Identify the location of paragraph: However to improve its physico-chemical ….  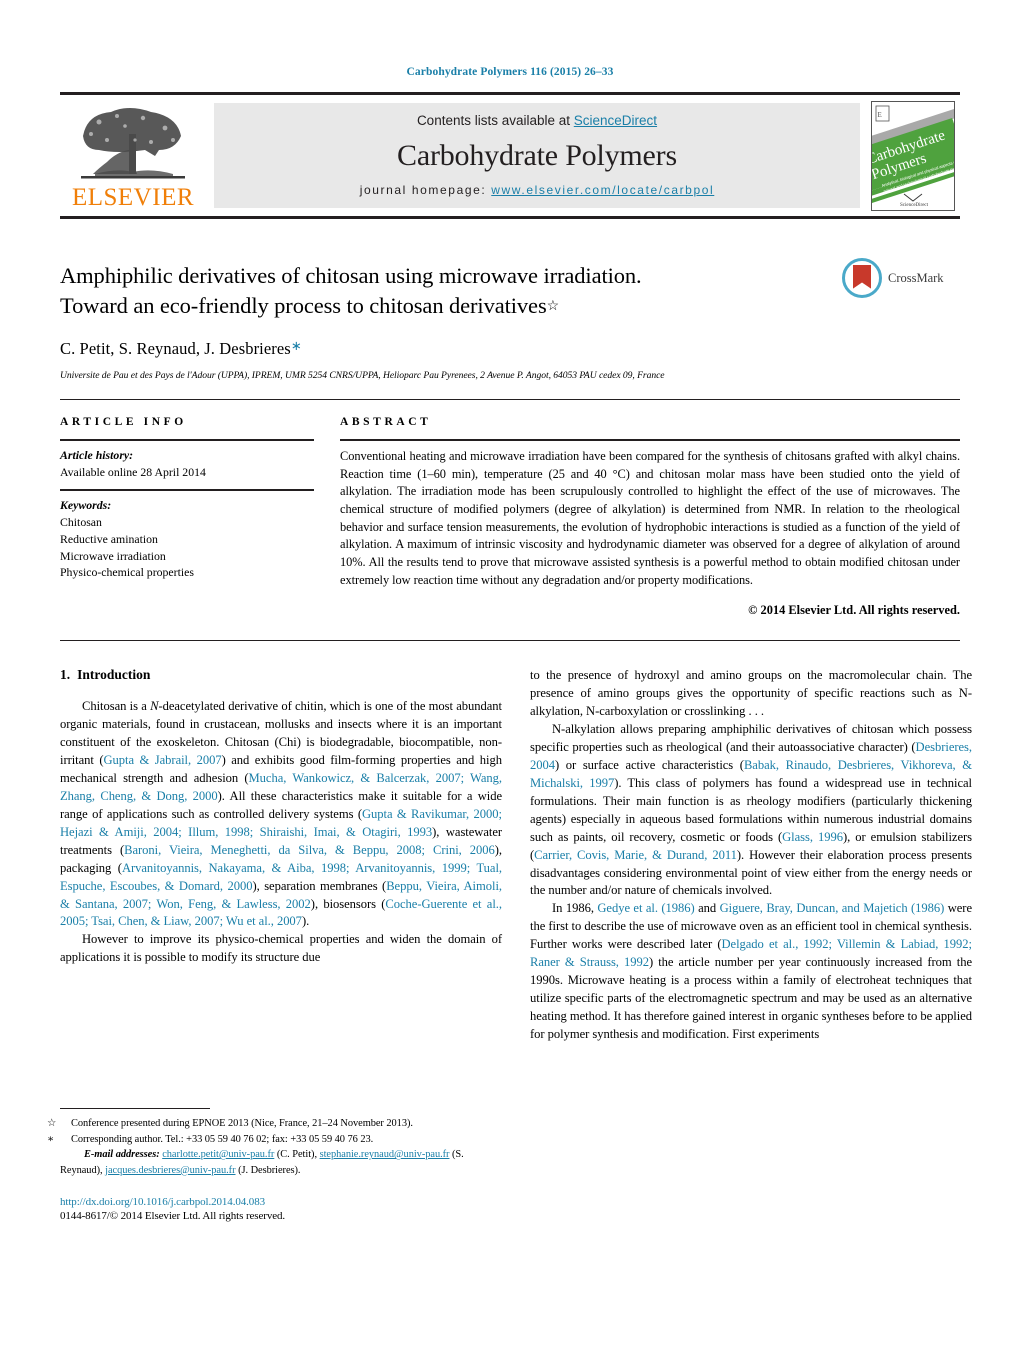
(281, 948).